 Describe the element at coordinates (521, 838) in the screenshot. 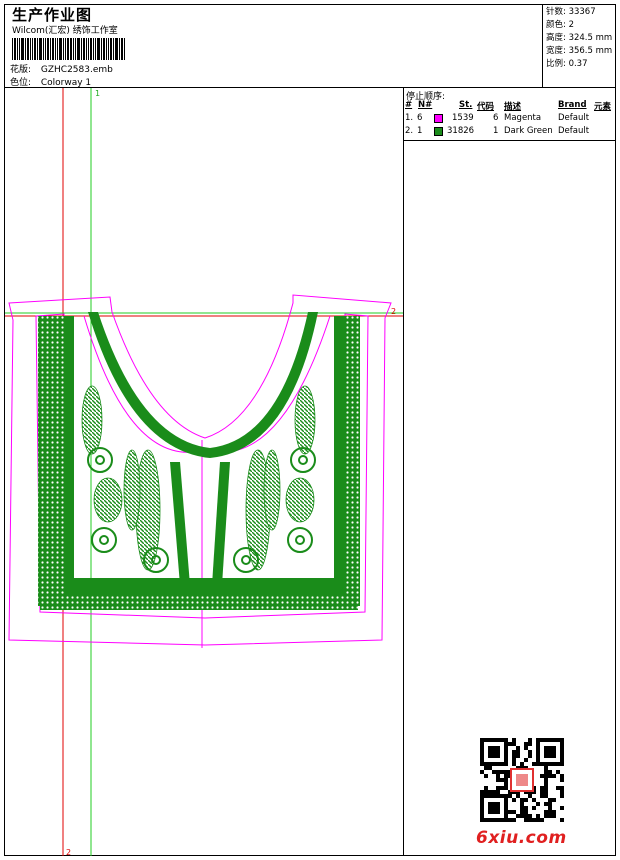

I see `watermark: 6xiu.com` at that location.